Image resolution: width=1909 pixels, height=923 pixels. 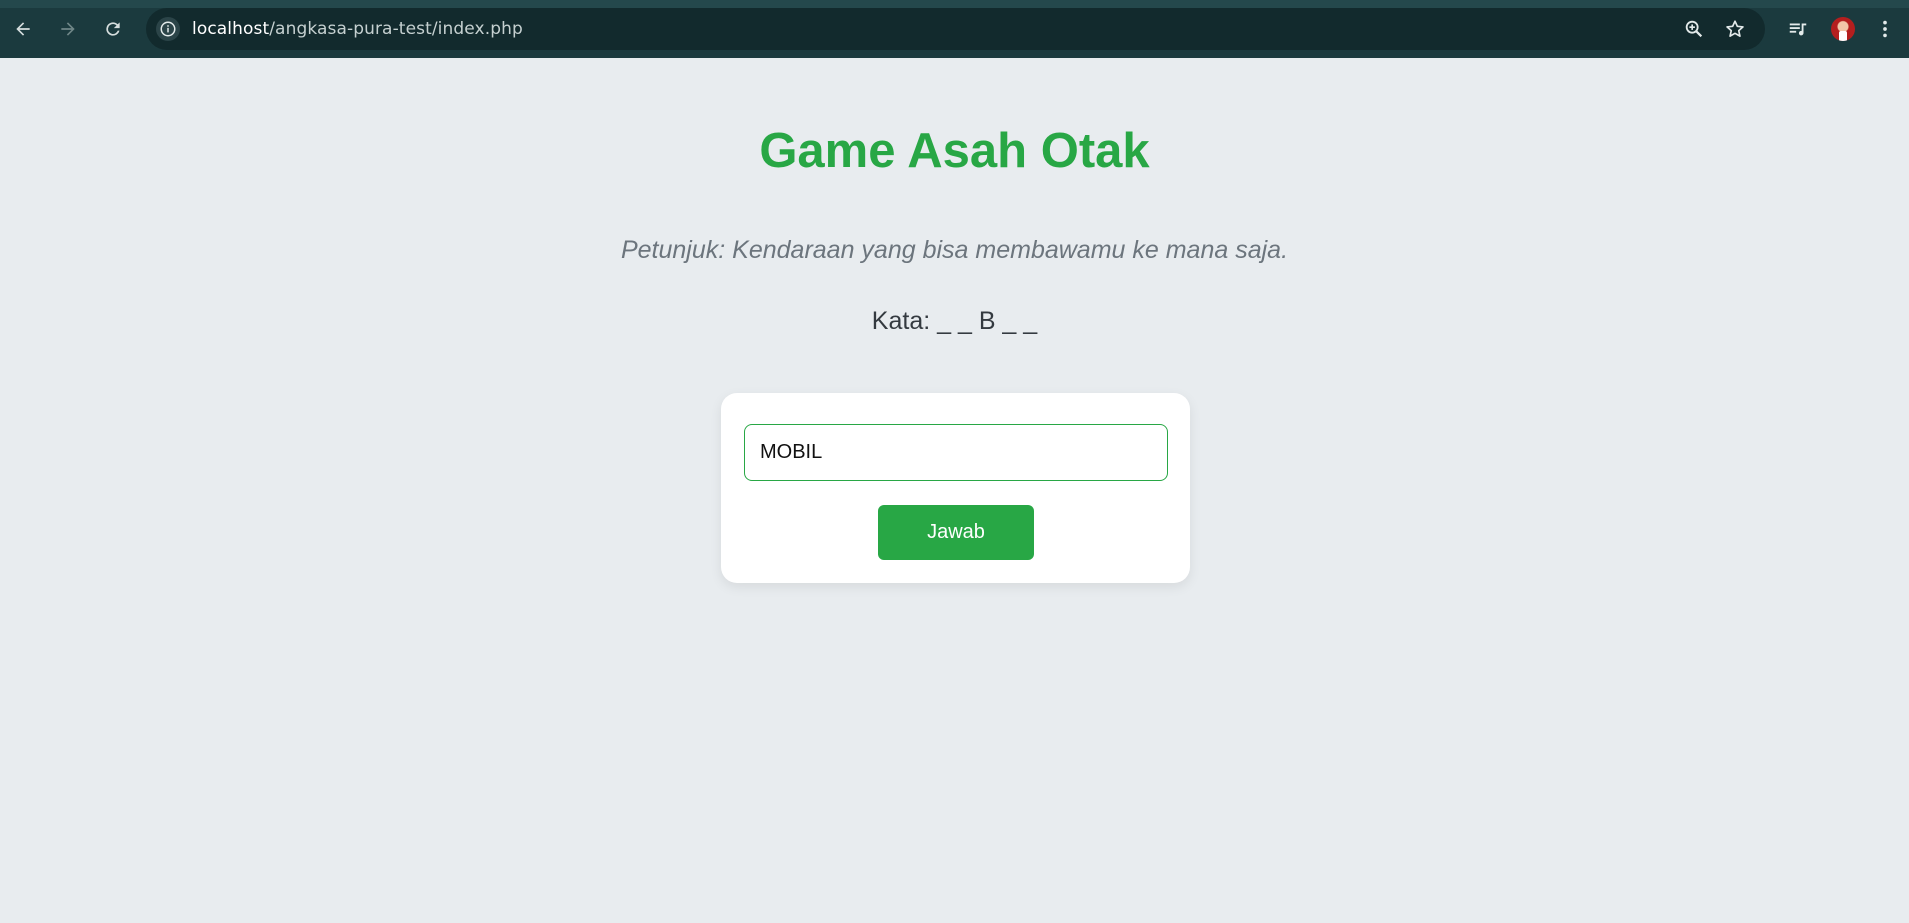 I want to click on site-info-icon, so click(x=168, y=29).